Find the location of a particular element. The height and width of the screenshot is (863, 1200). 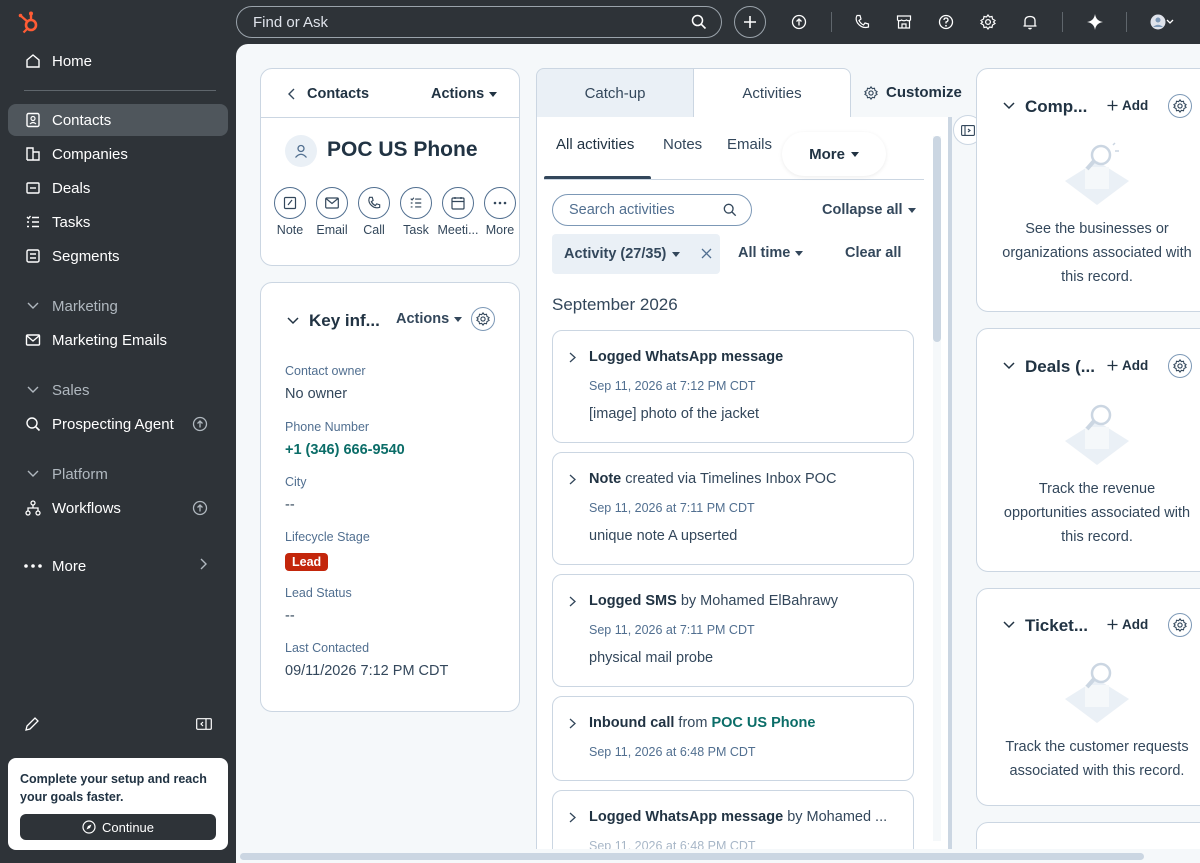

pencil-icon is located at coordinates (32, 724).